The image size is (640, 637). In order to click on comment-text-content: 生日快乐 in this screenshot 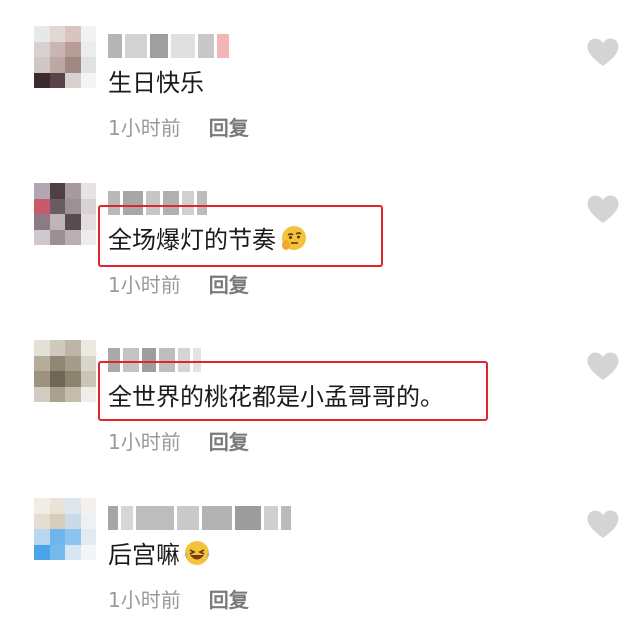, I will do `click(156, 83)`.